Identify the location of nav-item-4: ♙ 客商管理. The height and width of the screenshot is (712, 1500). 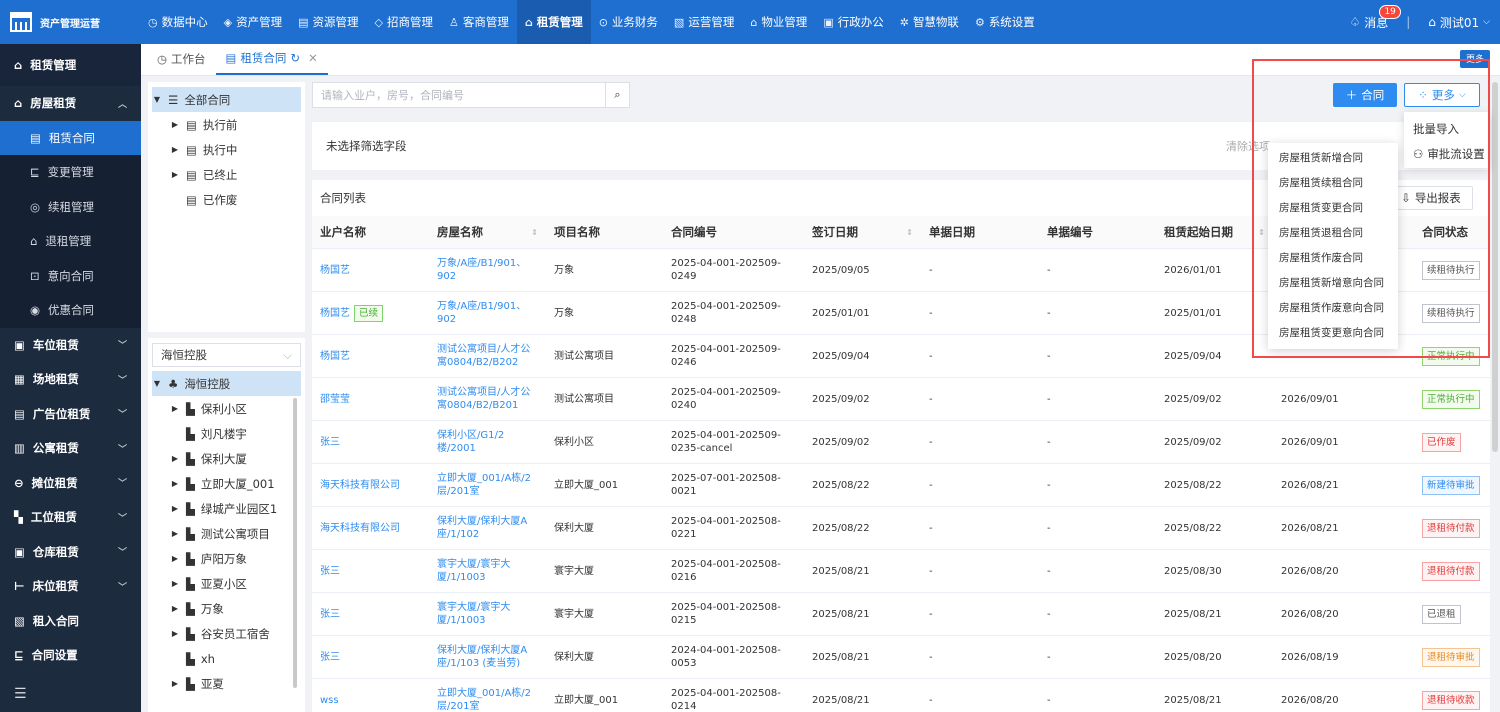
(479, 22).